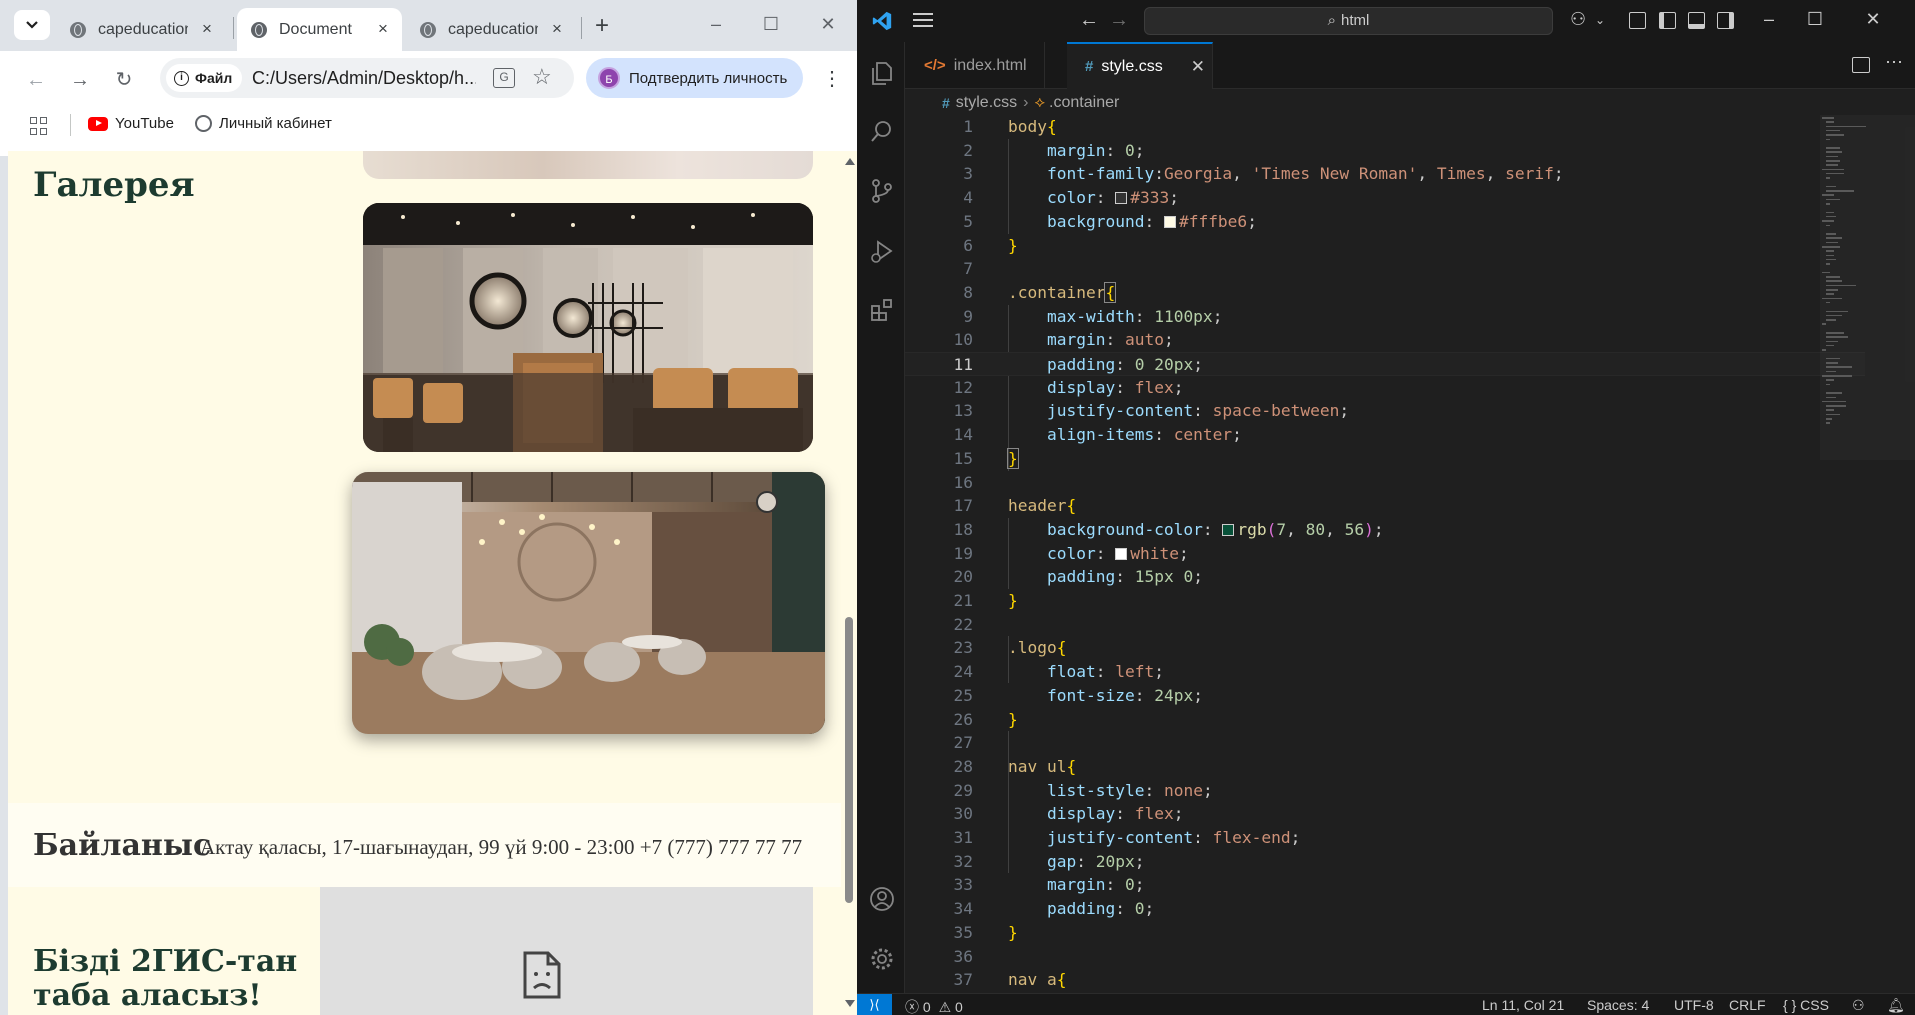 Image resolution: width=1915 pixels, height=1015 pixels. What do you see at coordinates (1010, 980) in the screenshot?
I see `code-line: 37 nav a{` at bounding box center [1010, 980].